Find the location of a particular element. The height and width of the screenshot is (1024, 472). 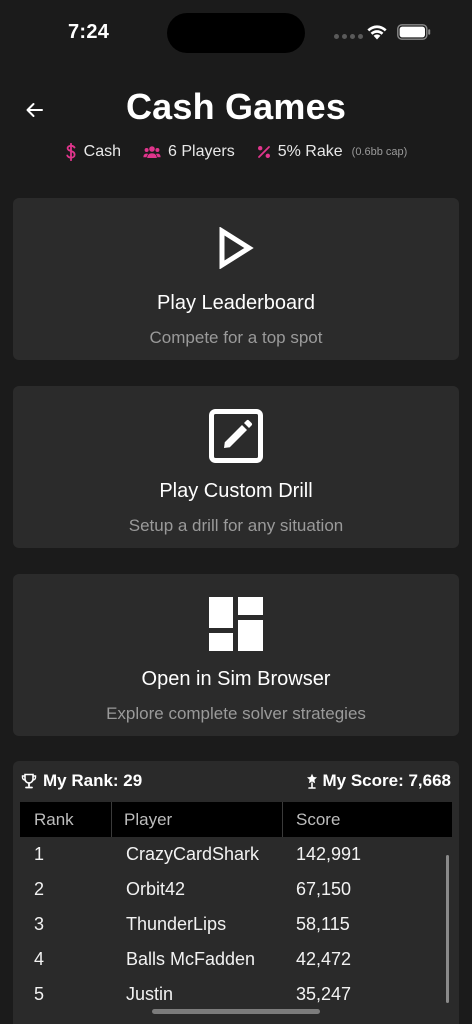

cell-score: 67,150 is located at coordinates (324, 889).